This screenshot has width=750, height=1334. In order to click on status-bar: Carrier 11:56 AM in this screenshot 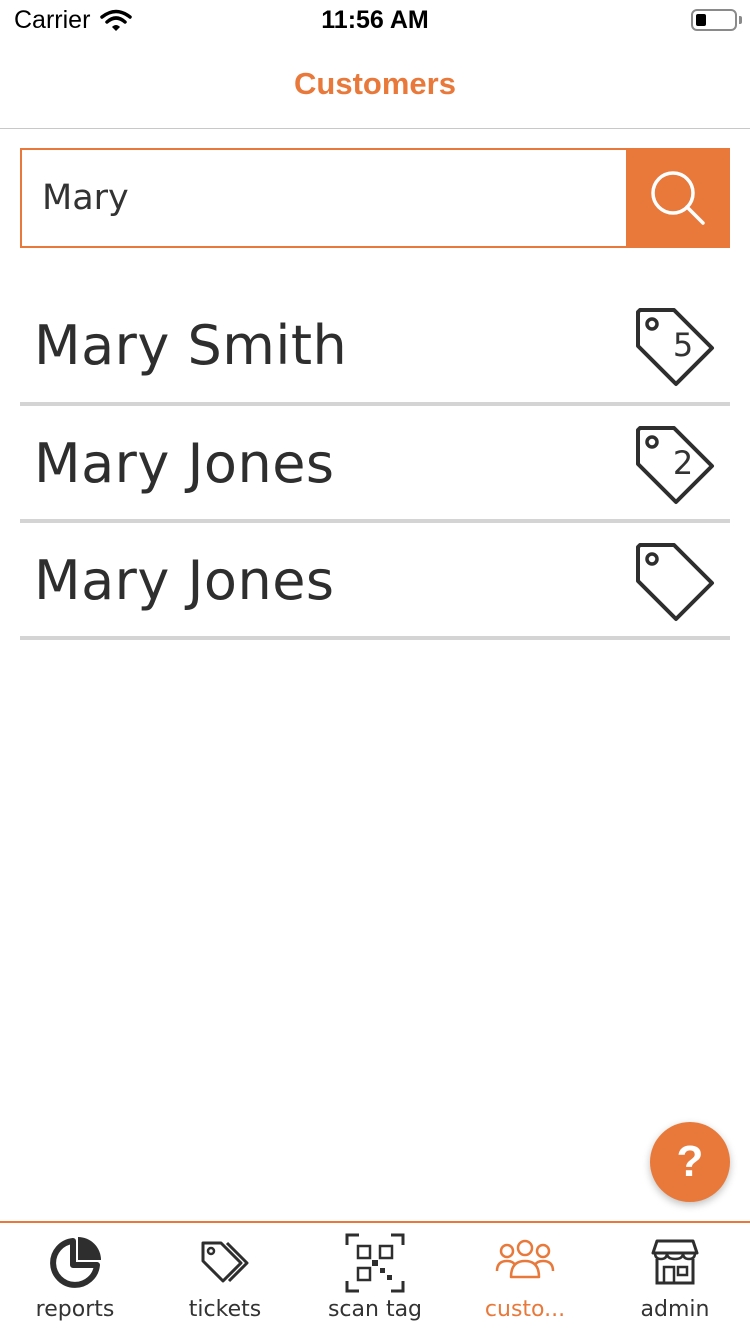, I will do `click(375, 21)`.